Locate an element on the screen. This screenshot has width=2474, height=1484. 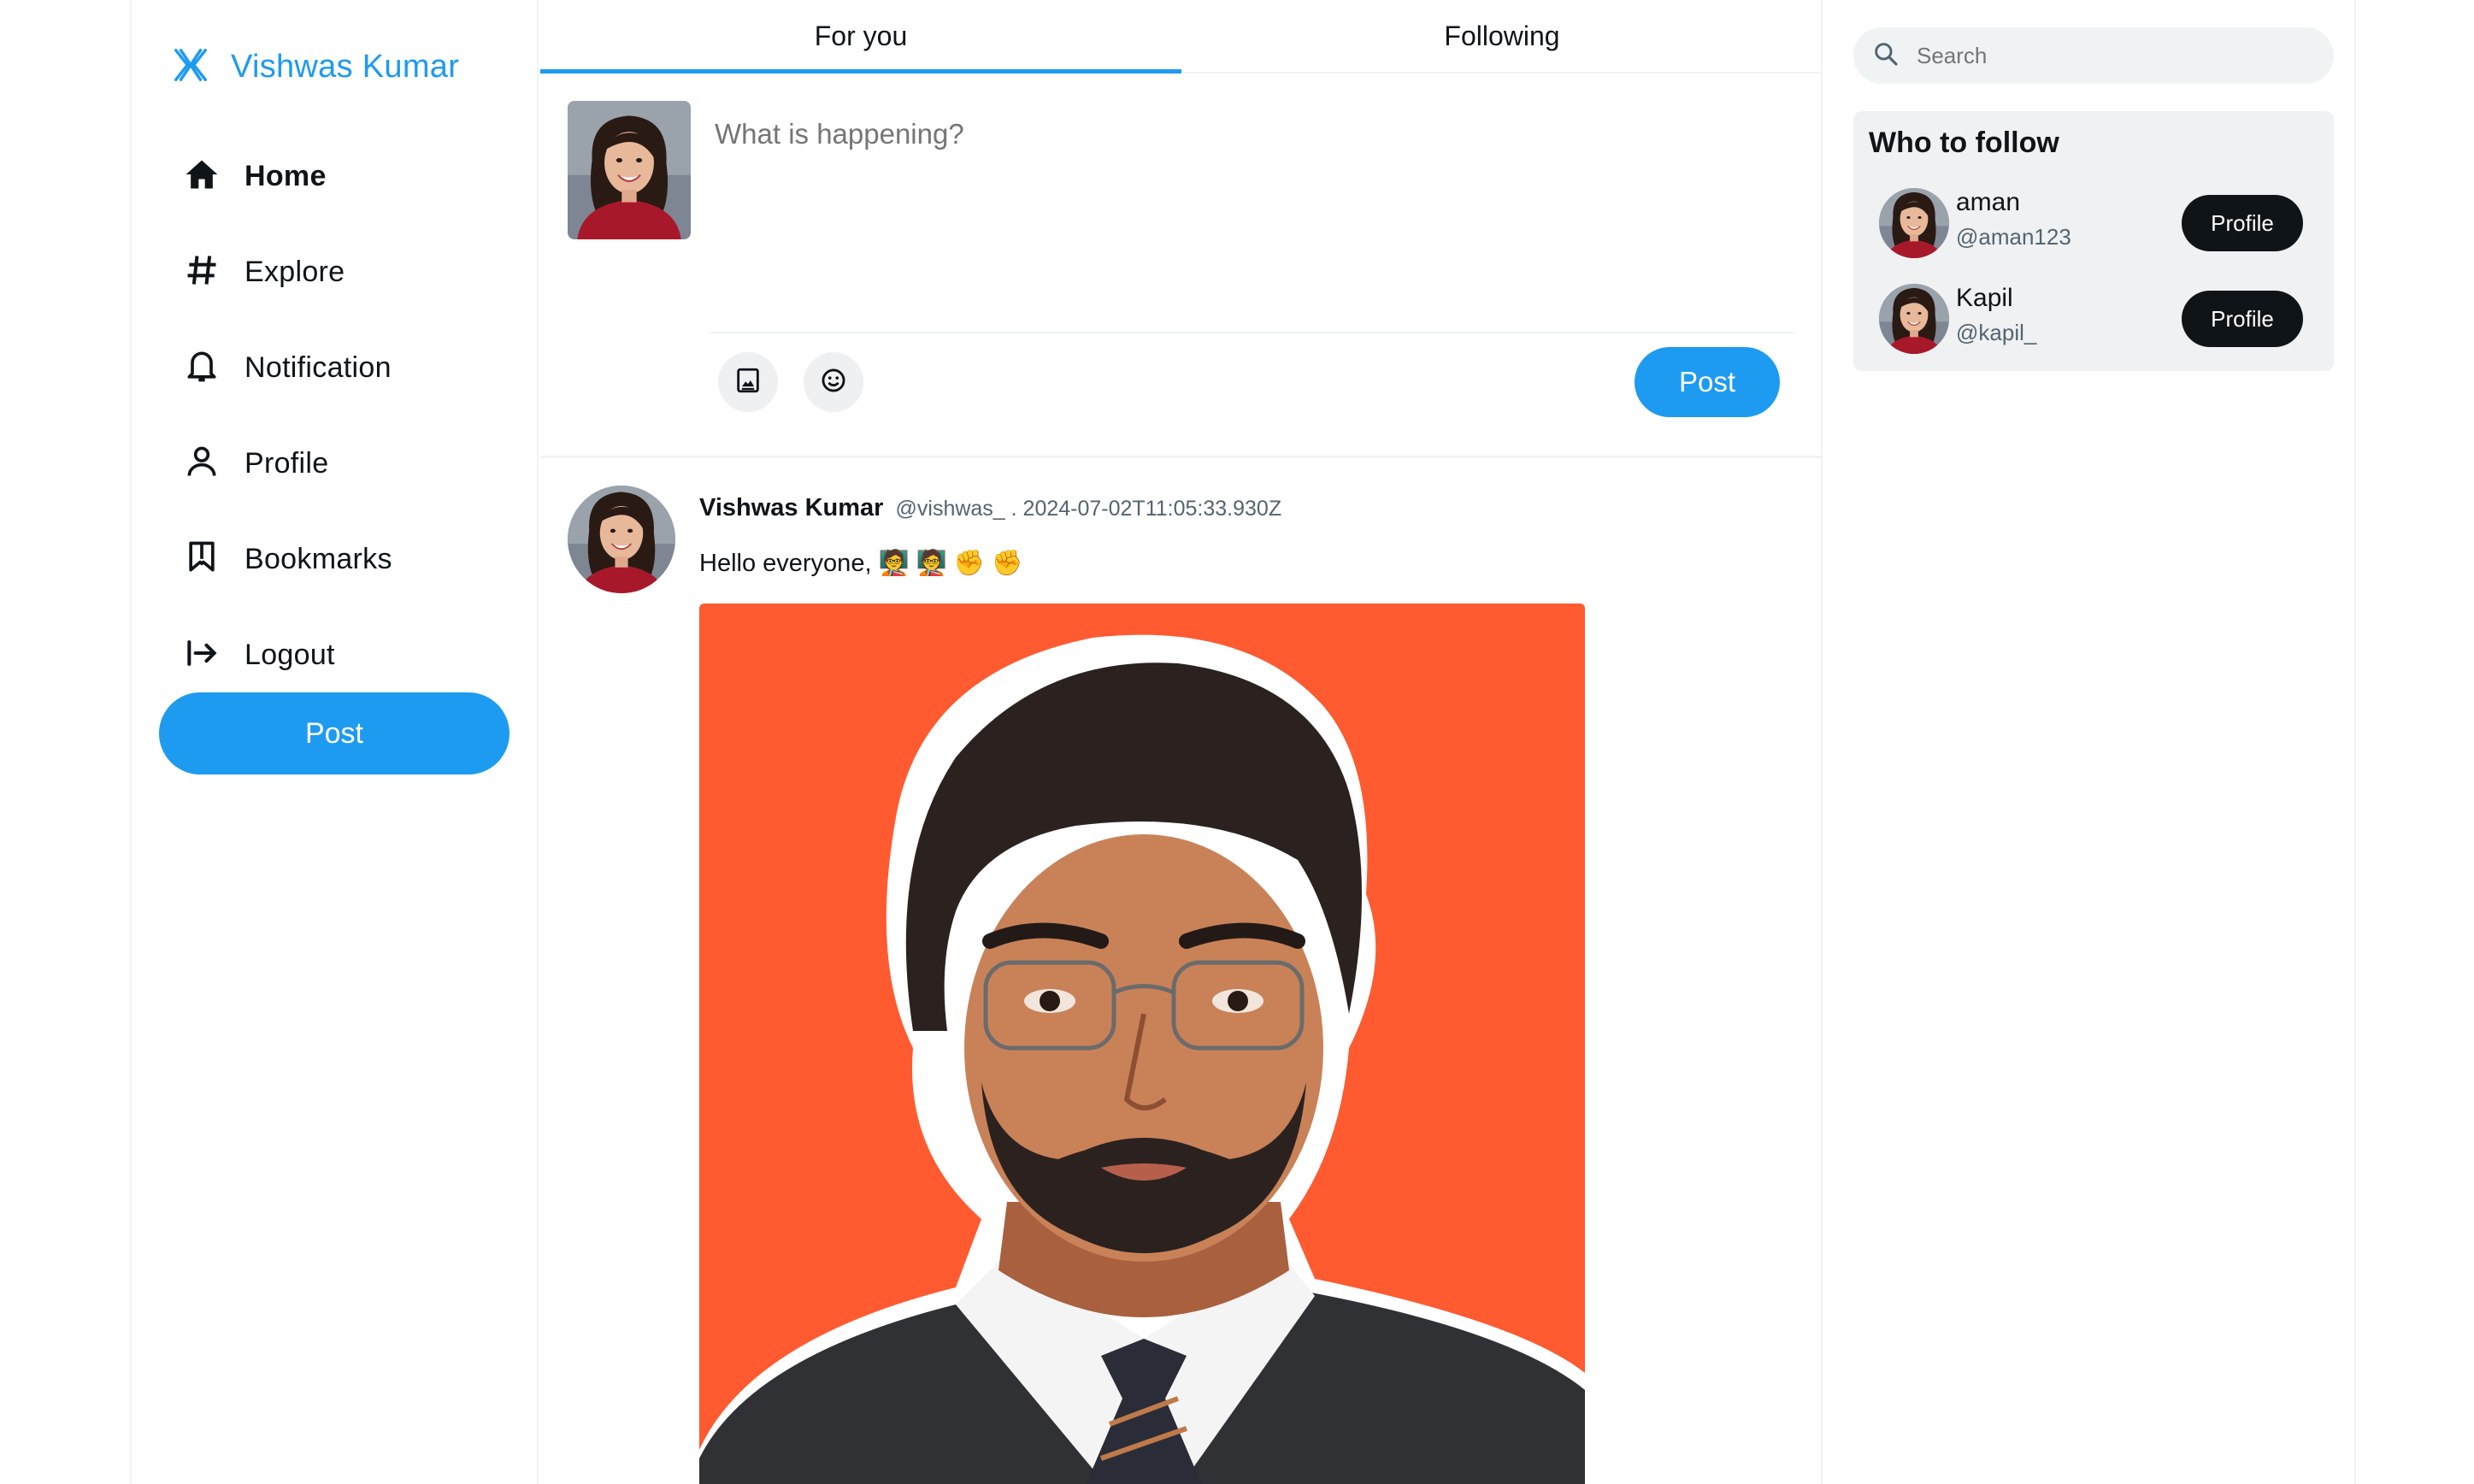
composer-input is located at coordinates (1228, 134).